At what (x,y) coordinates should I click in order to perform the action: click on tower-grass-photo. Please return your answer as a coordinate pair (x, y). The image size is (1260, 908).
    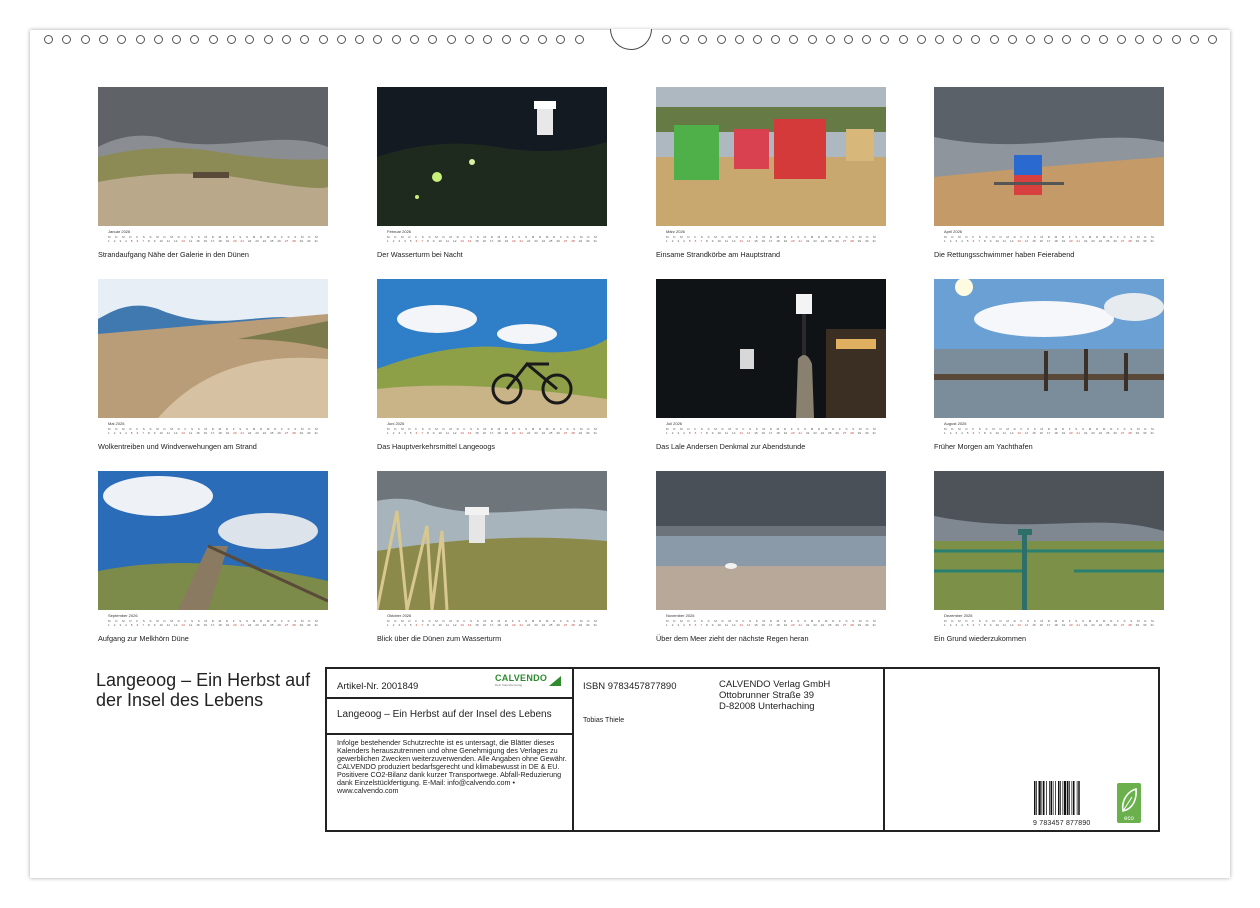
    Looking at the image, I should click on (492, 540).